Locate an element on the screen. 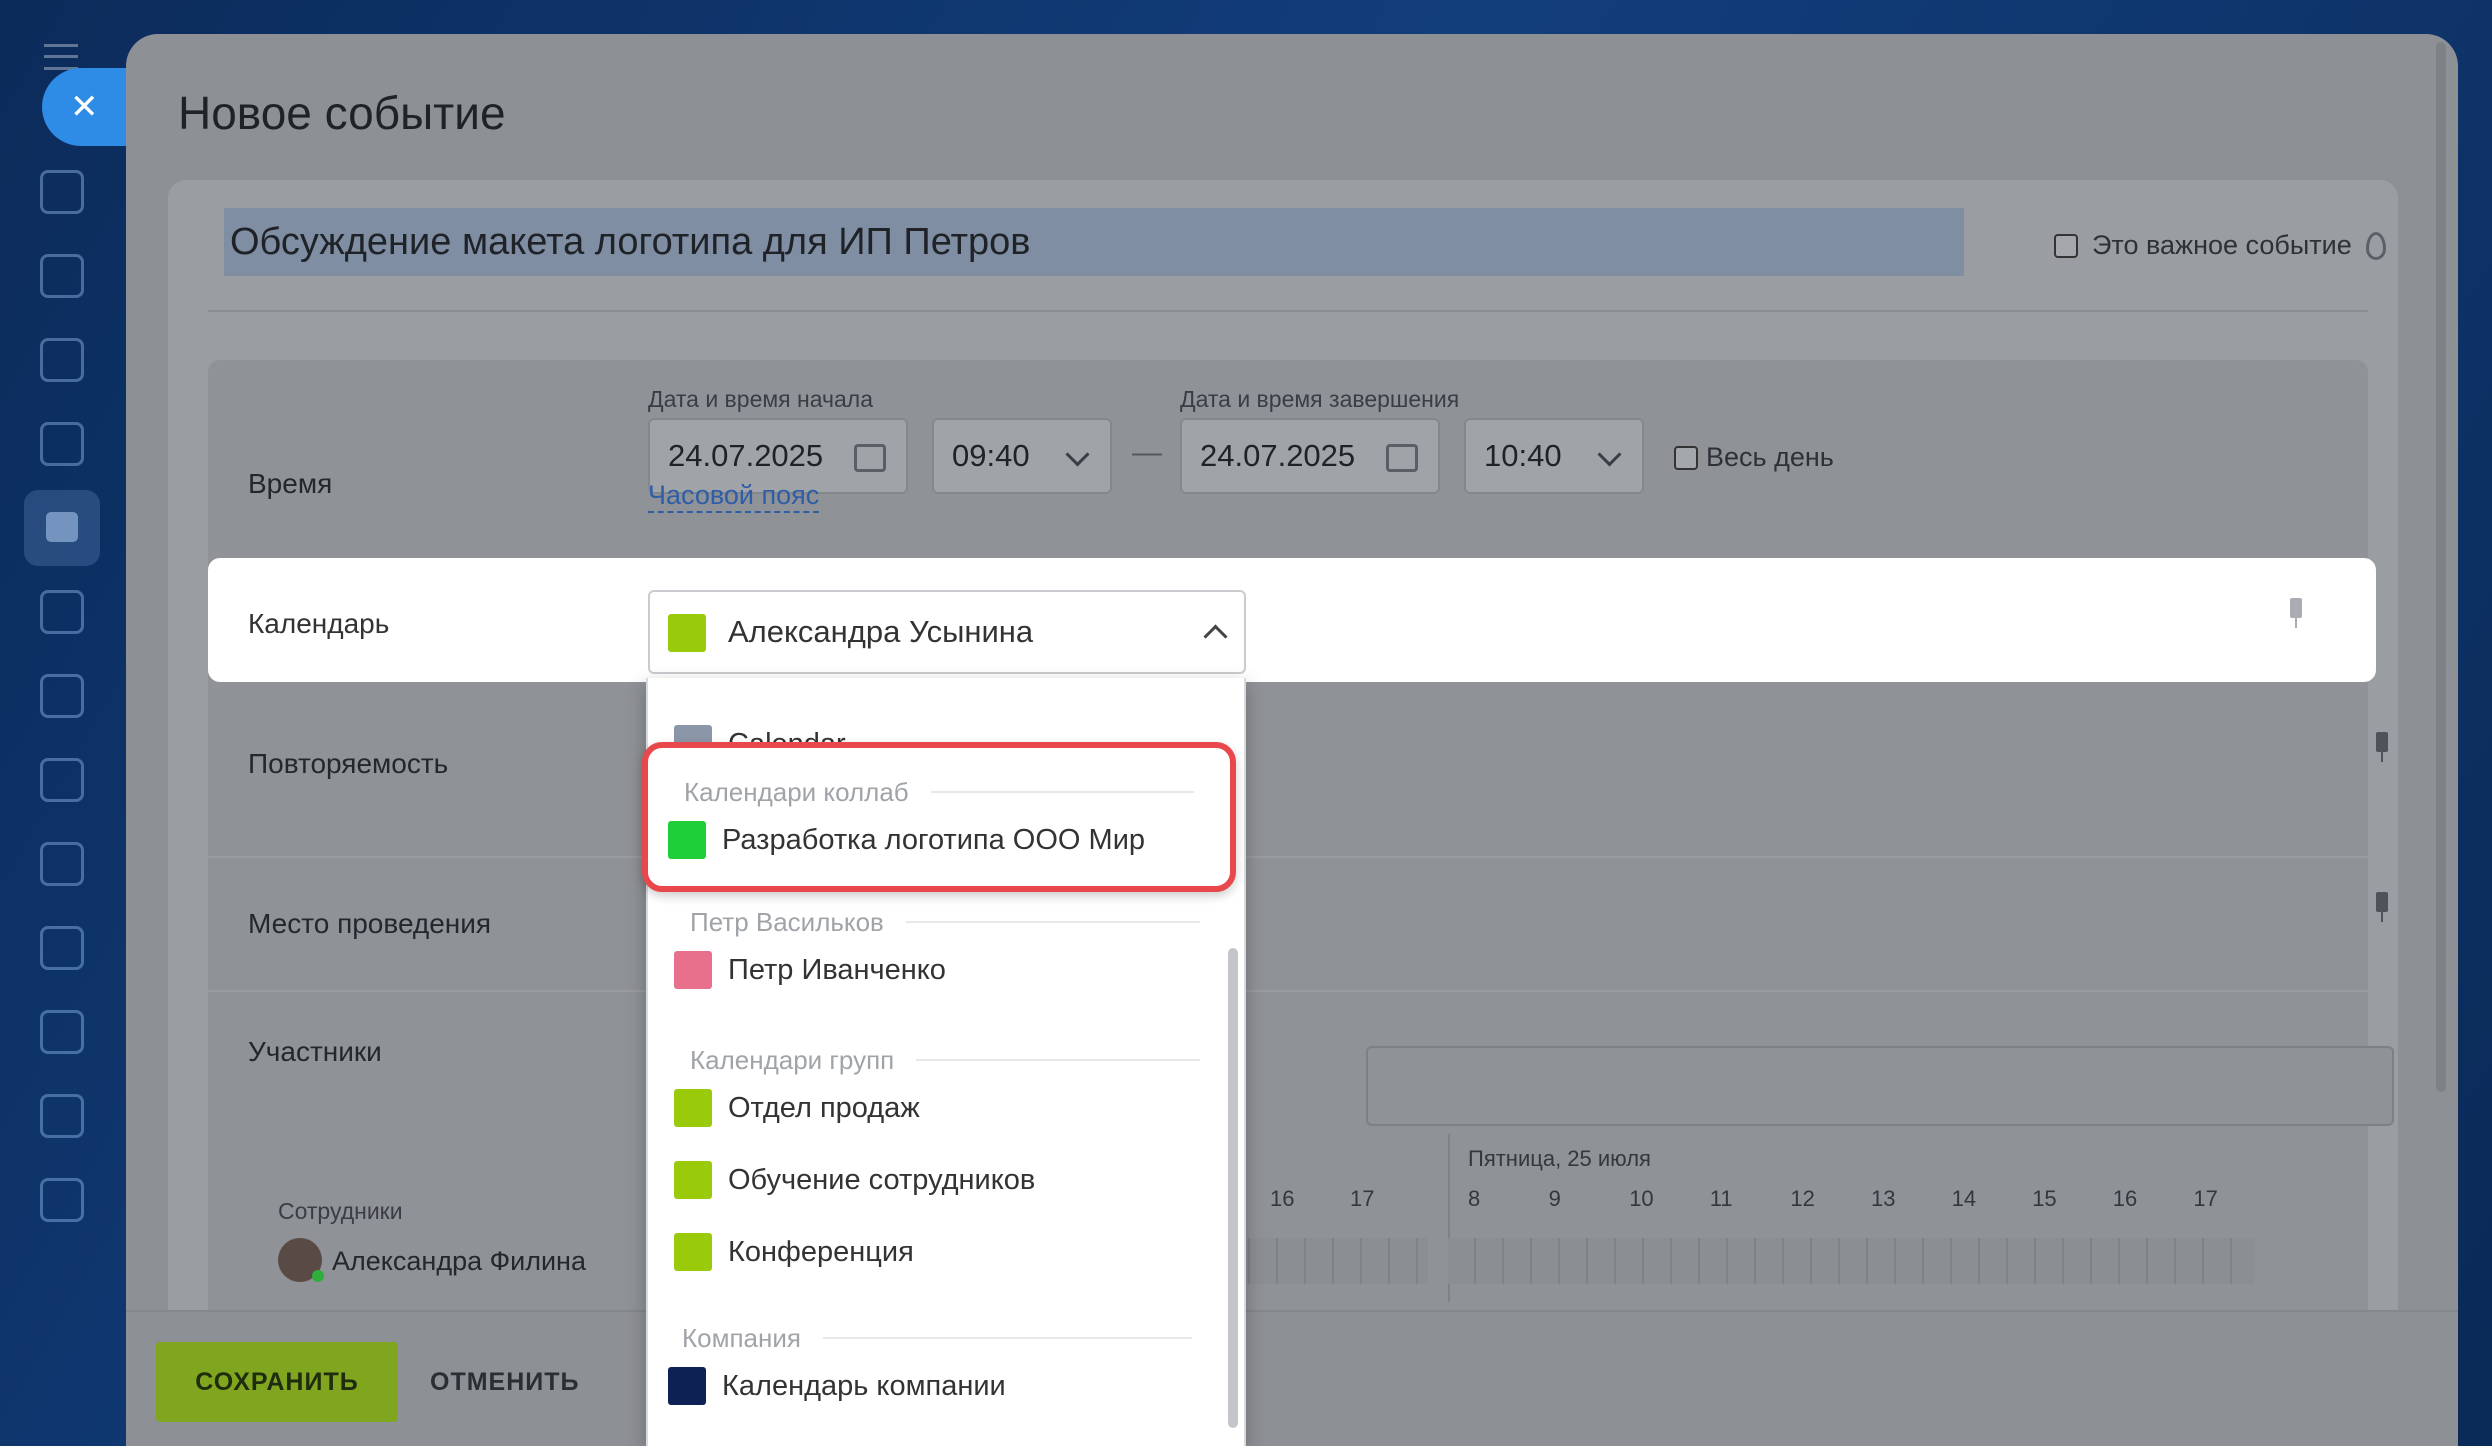 Image resolution: width=2492 pixels, height=1446 pixels. documents-icon is located at coordinates (62, 612).